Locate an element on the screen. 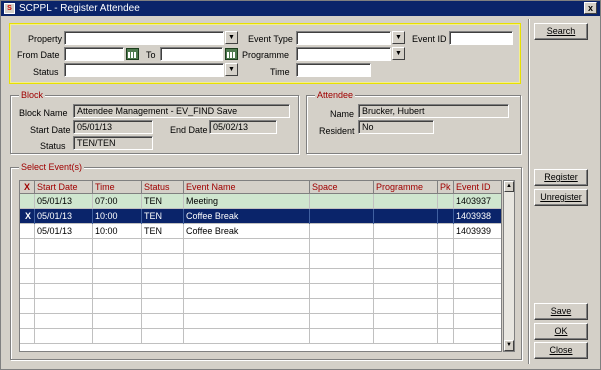  col-header-select: X is located at coordinates (27, 187).